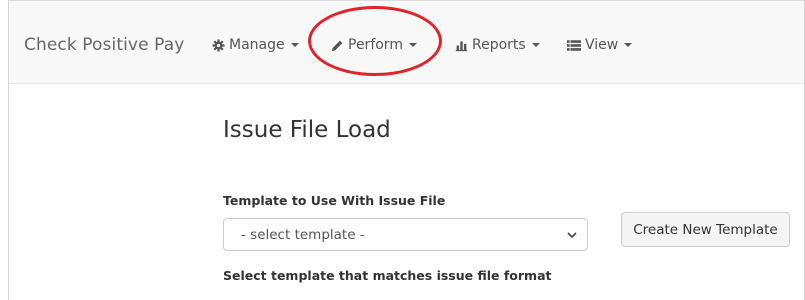 This screenshot has width=805, height=300. What do you see at coordinates (461, 45) in the screenshot?
I see `bar-chart-icon` at bounding box center [461, 45].